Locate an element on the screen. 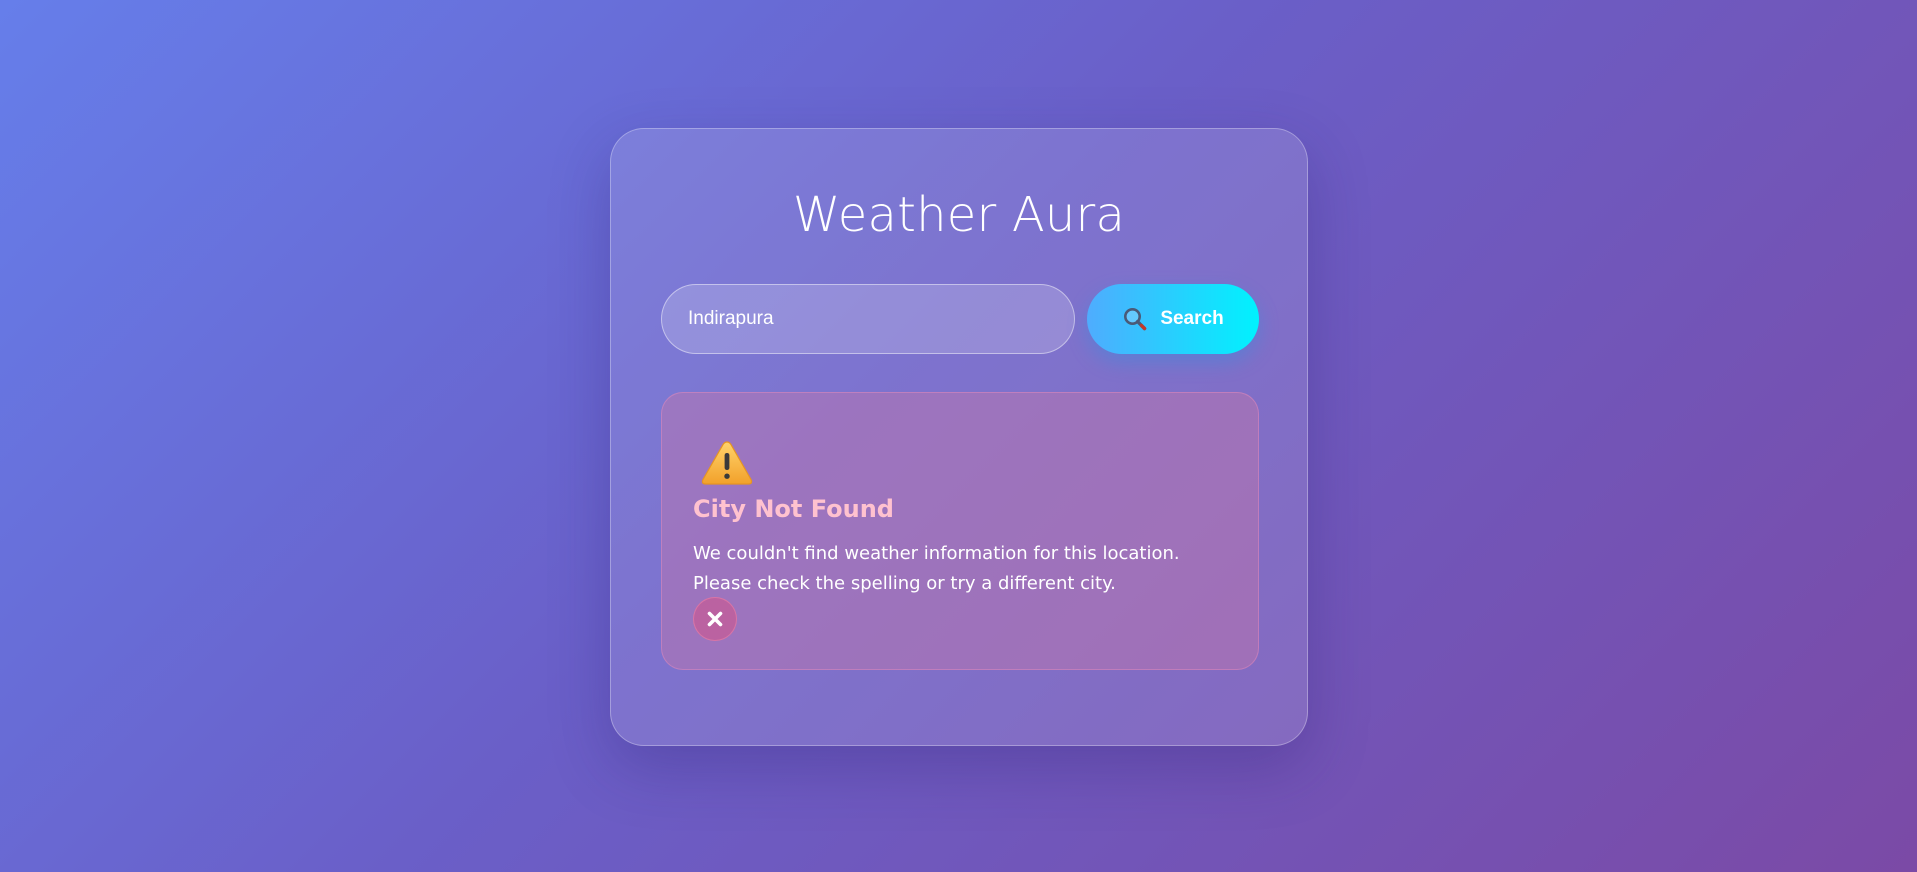 The image size is (1917, 872). close-icon is located at coordinates (715, 619).